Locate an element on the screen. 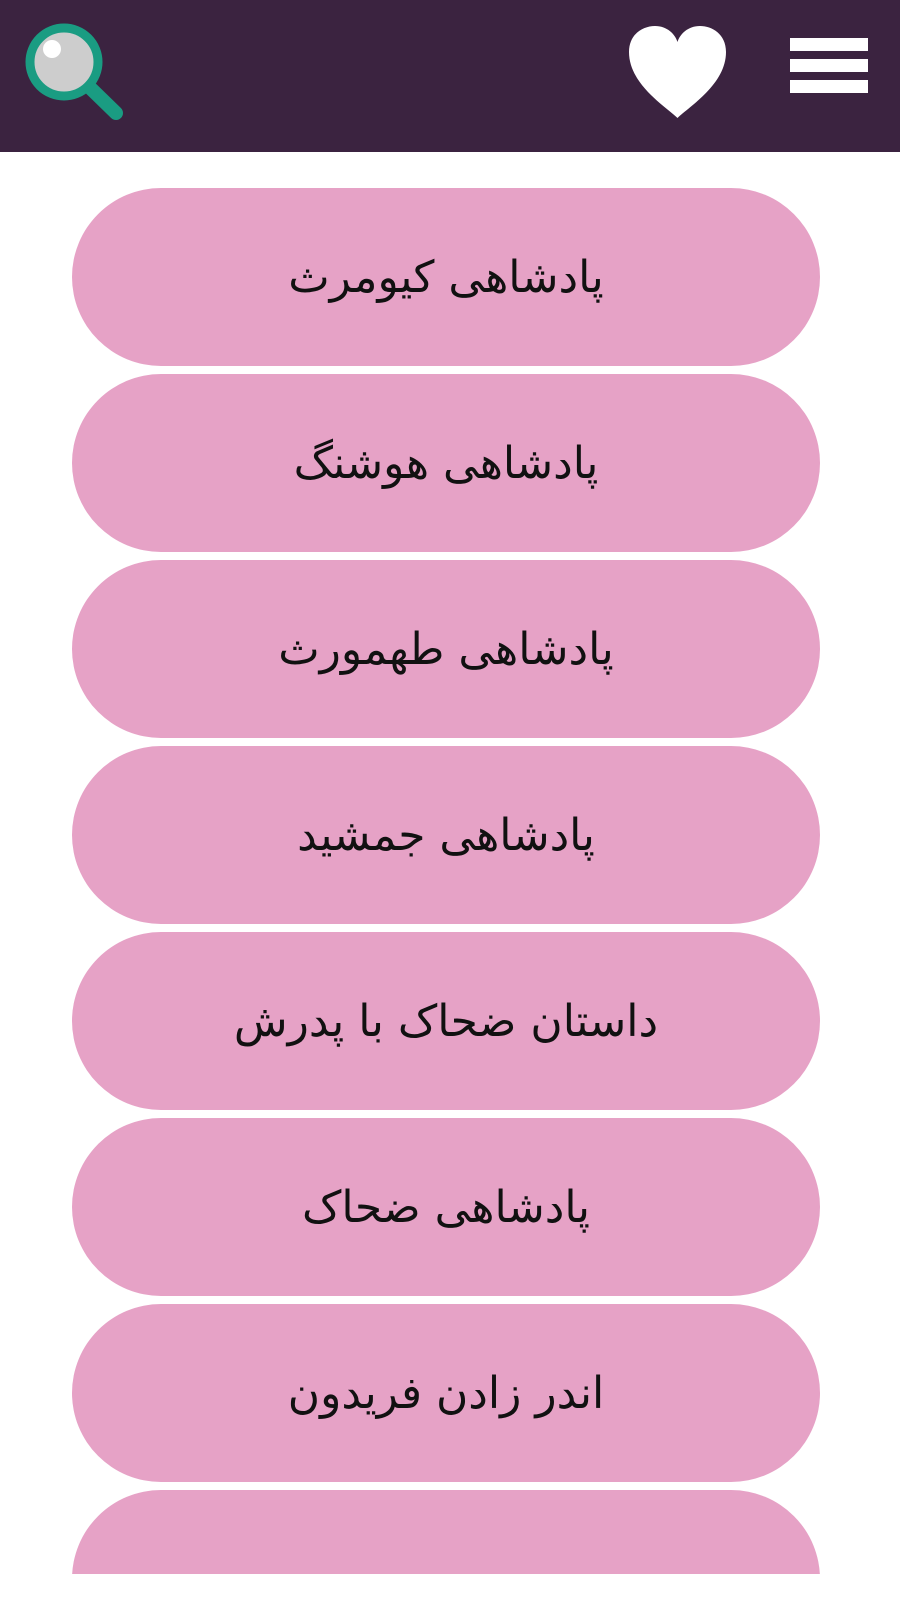  list-item: پادشاهی جمشید is located at coordinates (446, 835).